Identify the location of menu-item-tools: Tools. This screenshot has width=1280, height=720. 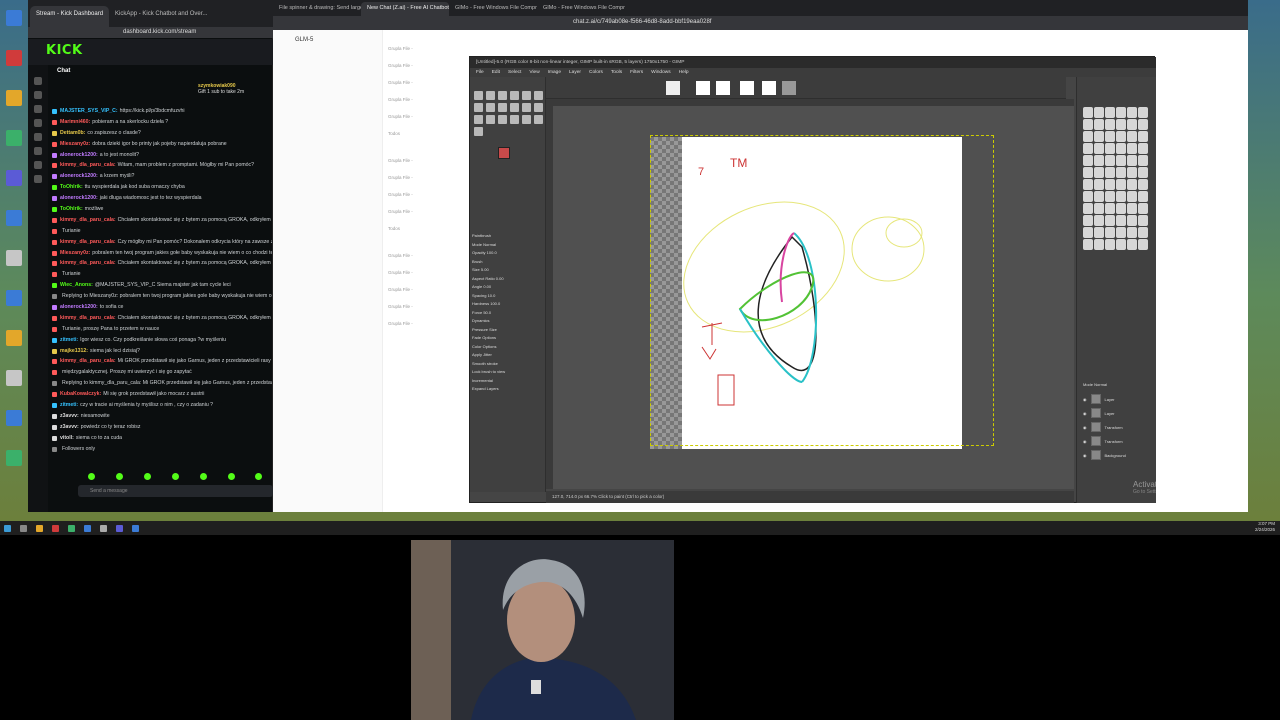
(616, 72).